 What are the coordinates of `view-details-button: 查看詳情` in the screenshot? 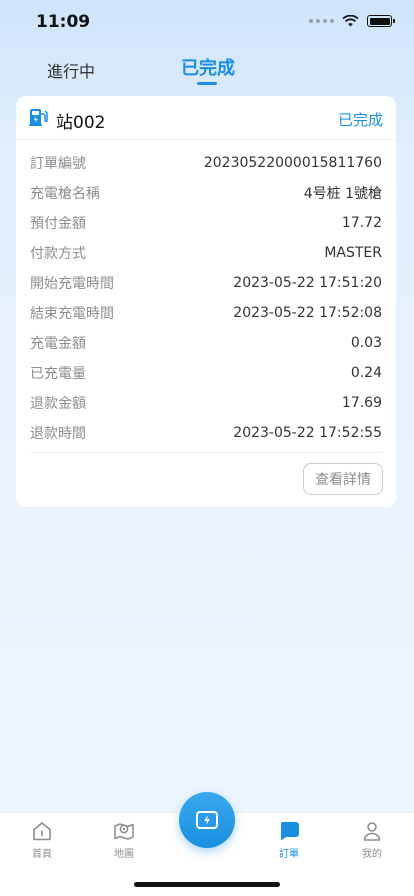 It's located at (343, 479).